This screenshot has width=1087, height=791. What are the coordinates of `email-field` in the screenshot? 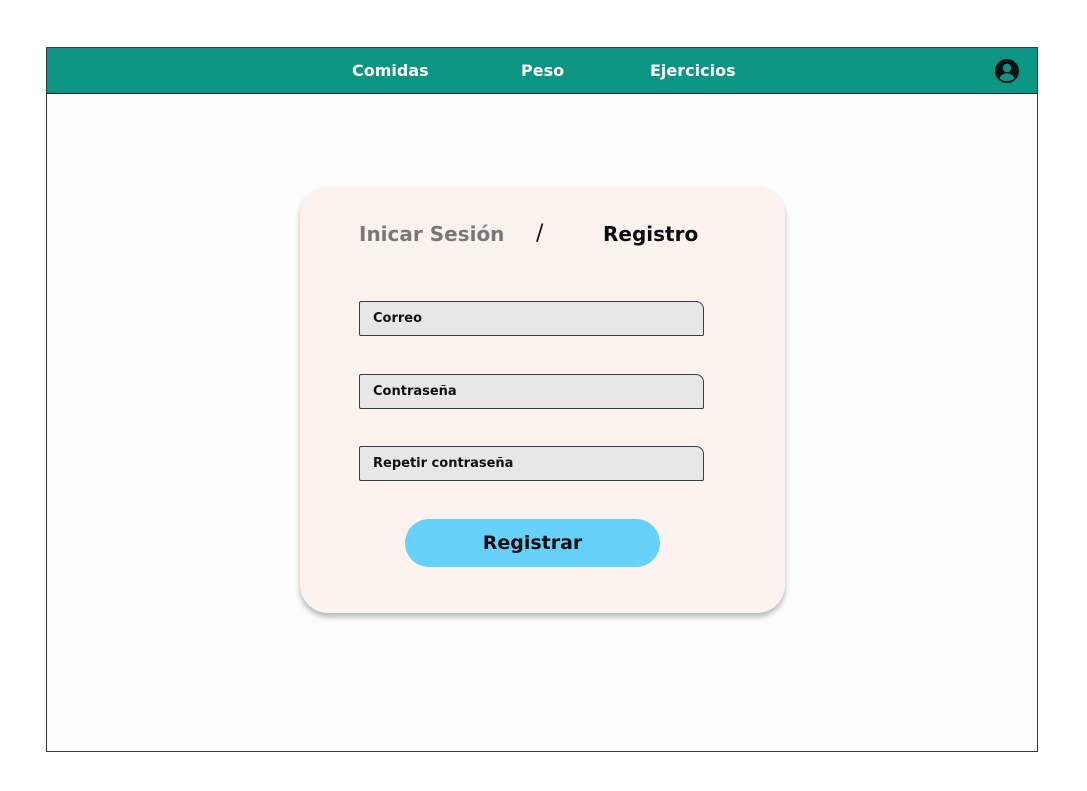 It's located at (531, 318).